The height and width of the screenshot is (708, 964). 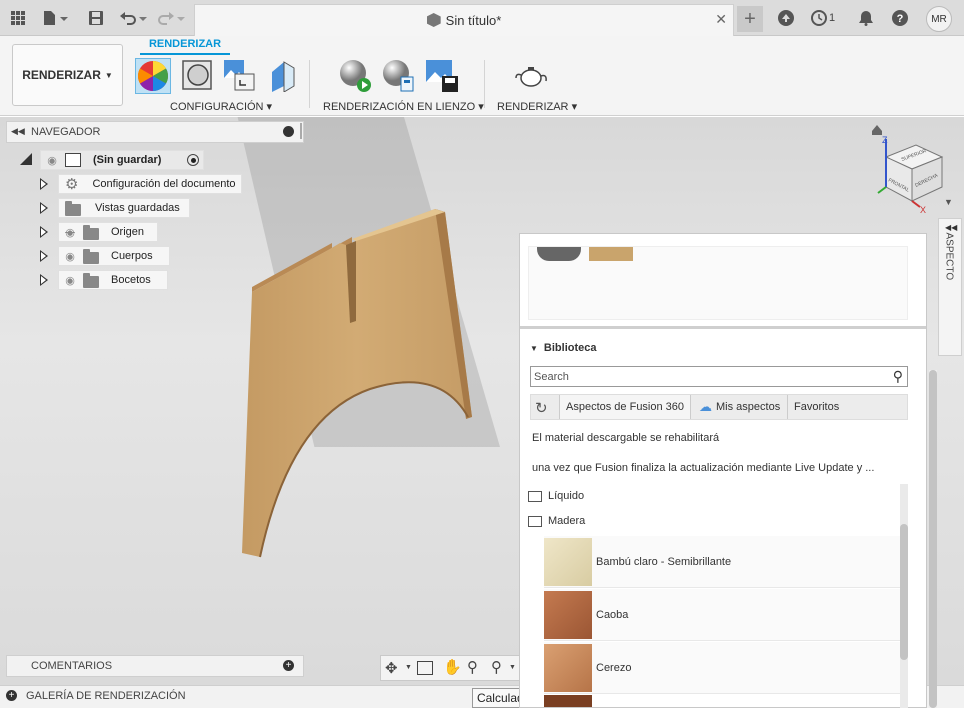 What do you see at coordinates (185, 44) in the screenshot?
I see `tab-renderizar: RENDERIZAR` at bounding box center [185, 44].